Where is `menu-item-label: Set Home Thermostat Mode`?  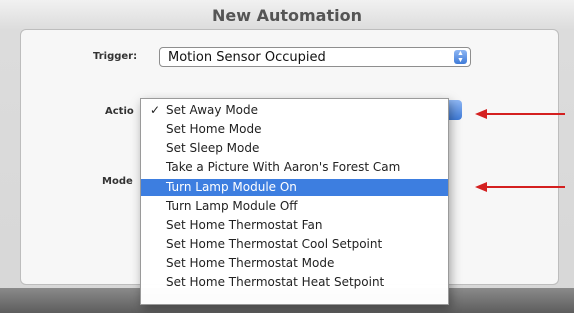 menu-item-label: Set Home Thermostat Mode is located at coordinates (250, 263).